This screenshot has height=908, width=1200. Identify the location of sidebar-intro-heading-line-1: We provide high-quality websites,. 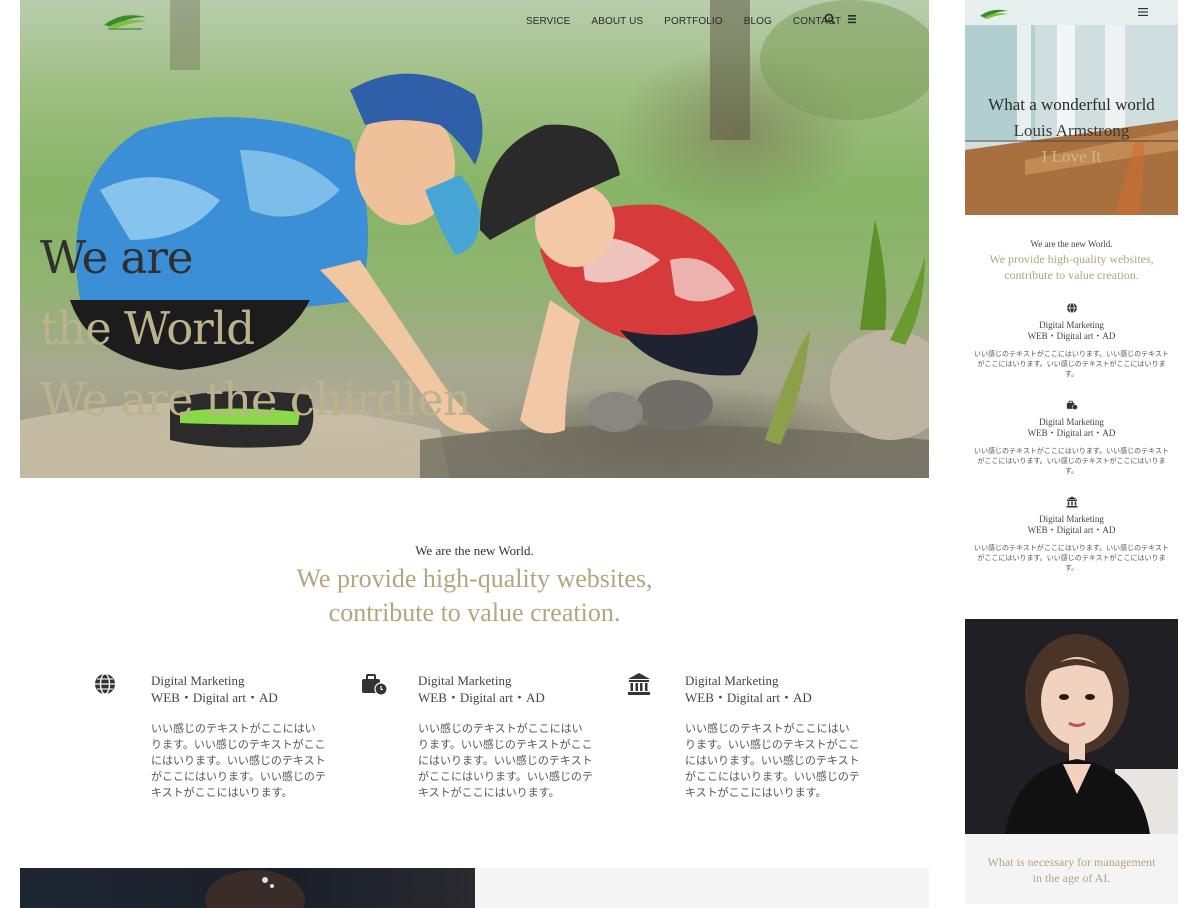
(1071, 259).